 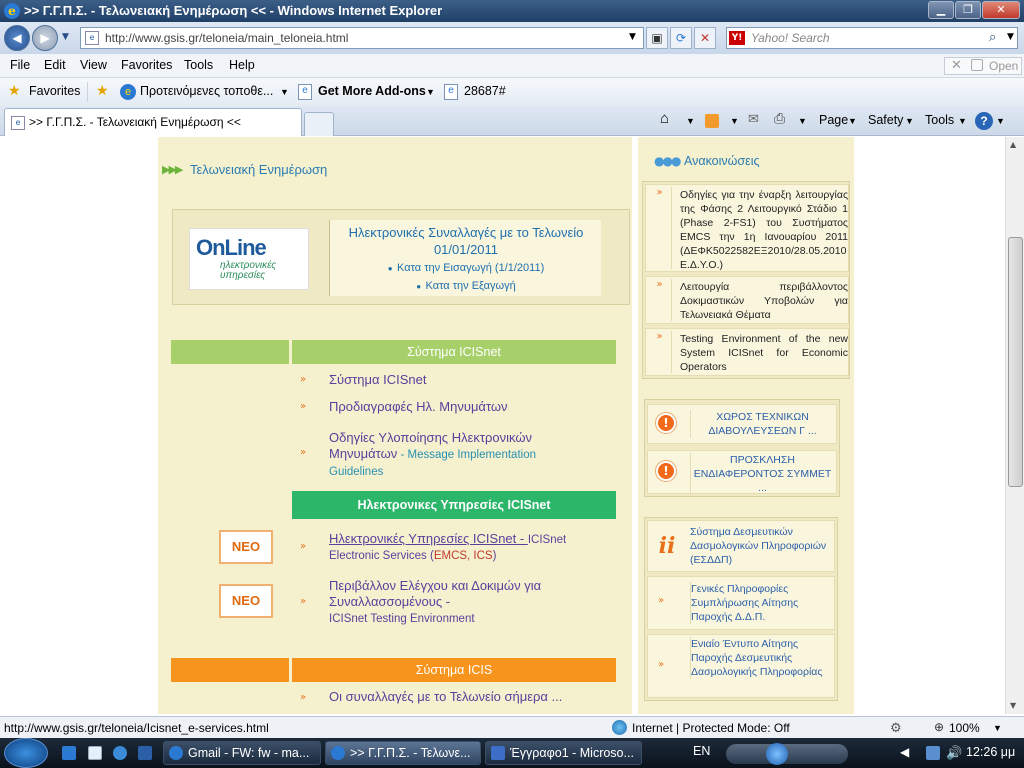 I want to click on menu-tools: Tools, so click(x=198, y=65).